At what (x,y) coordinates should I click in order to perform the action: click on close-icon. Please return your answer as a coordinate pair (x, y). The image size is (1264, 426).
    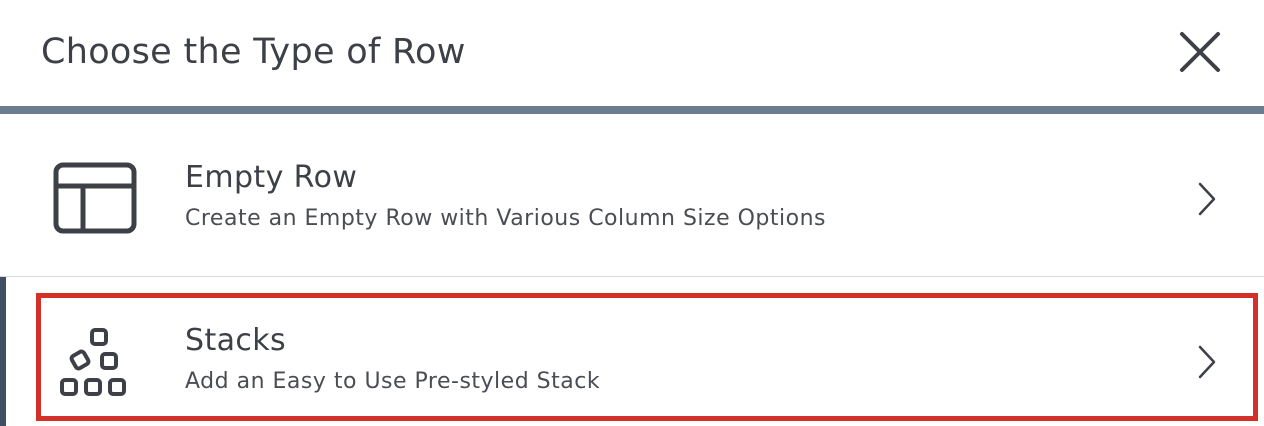
    Looking at the image, I should click on (1200, 52).